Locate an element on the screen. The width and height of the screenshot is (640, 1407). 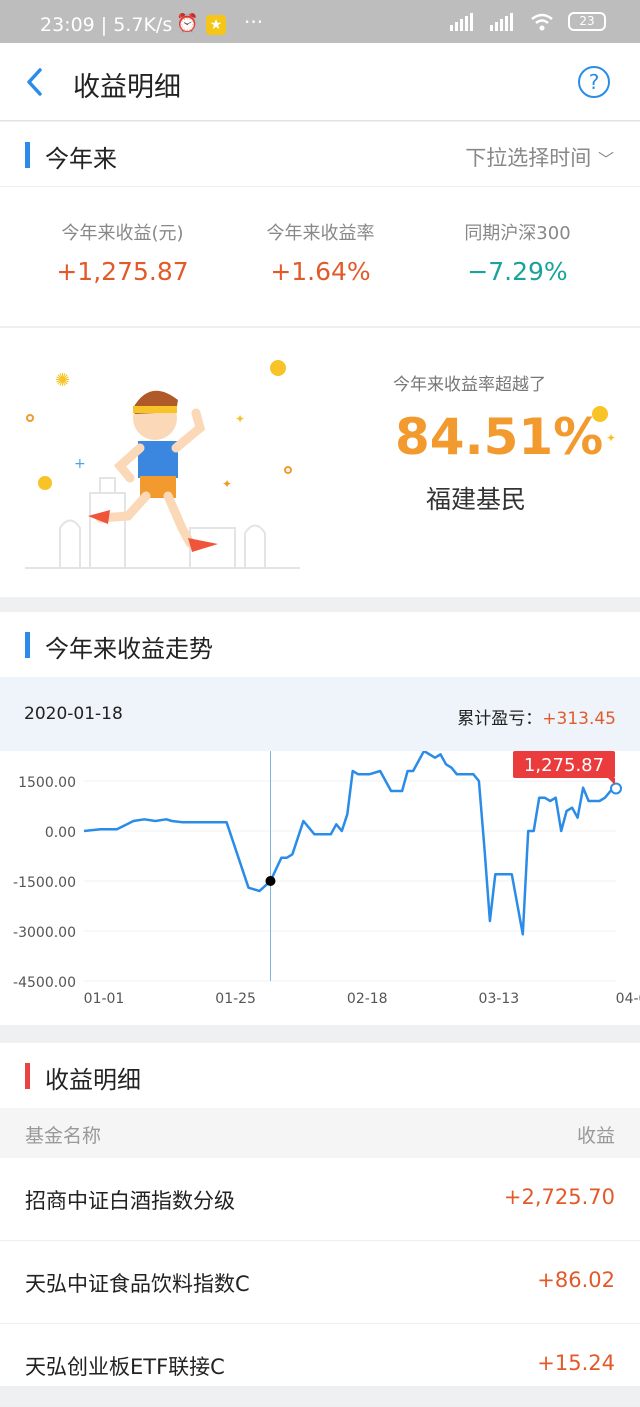
time-picker: 下拉选择时间 ﹀ is located at coordinates (539, 157).